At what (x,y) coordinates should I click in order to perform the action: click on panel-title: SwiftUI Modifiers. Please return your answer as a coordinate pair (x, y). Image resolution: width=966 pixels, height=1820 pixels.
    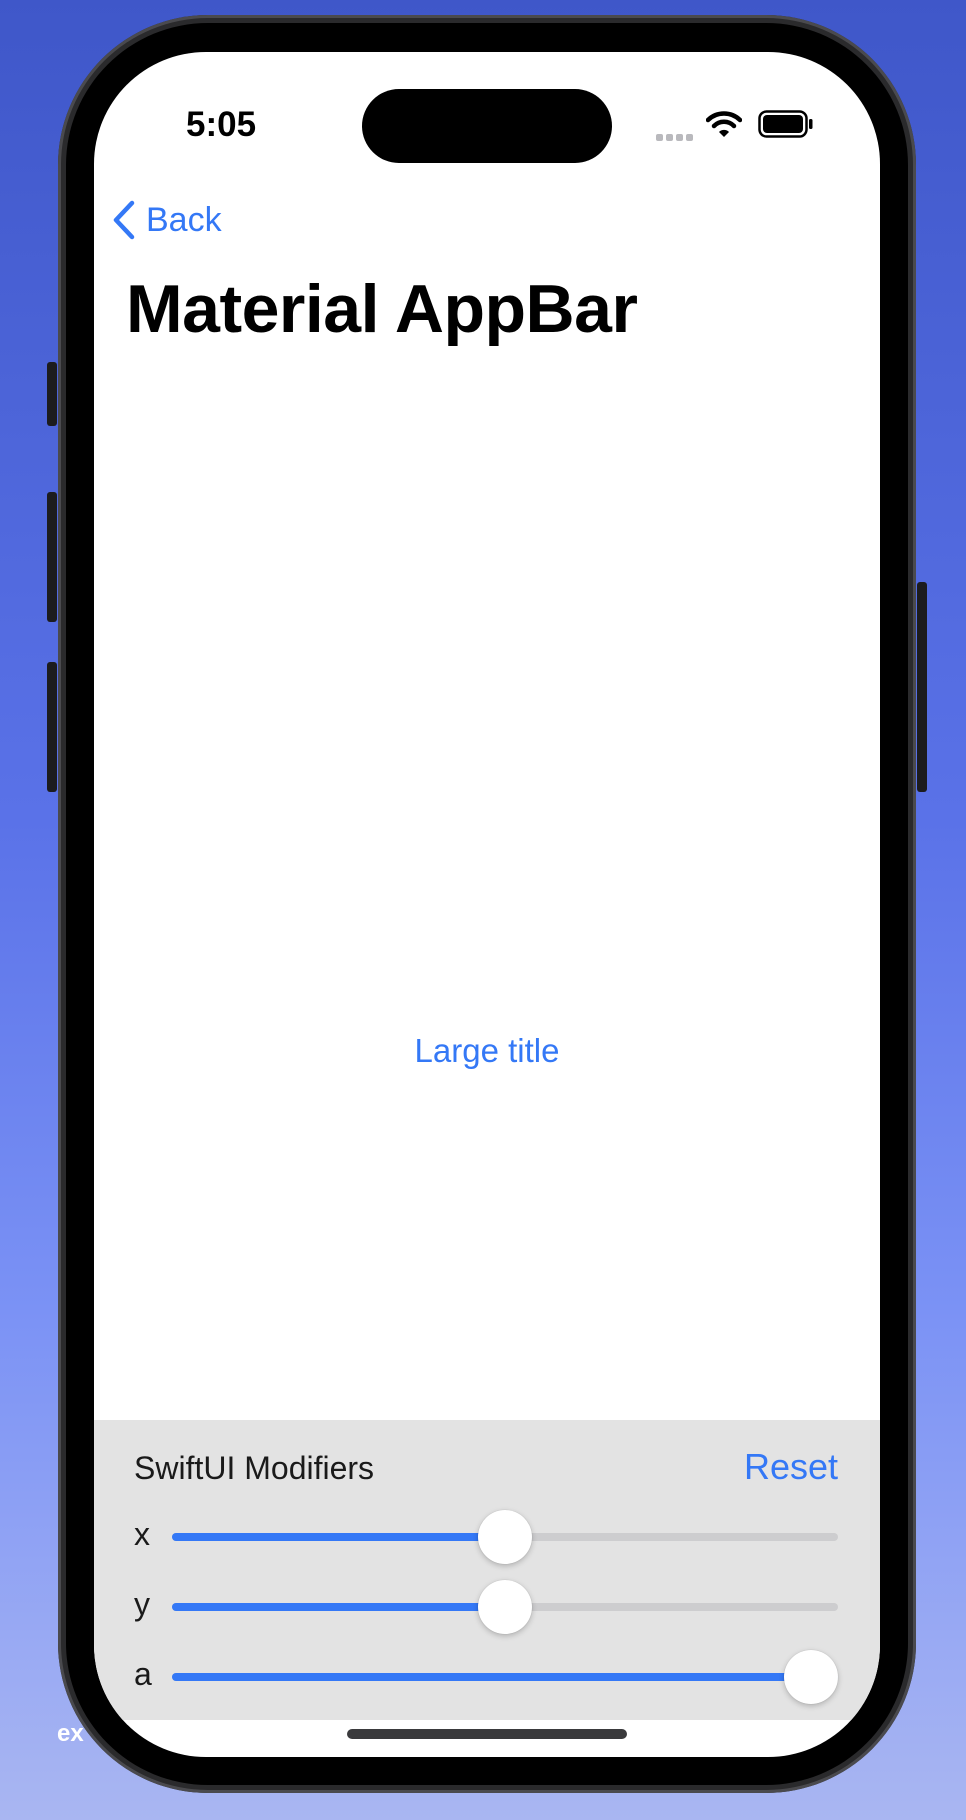
    Looking at the image, I should click on (254, 1468).